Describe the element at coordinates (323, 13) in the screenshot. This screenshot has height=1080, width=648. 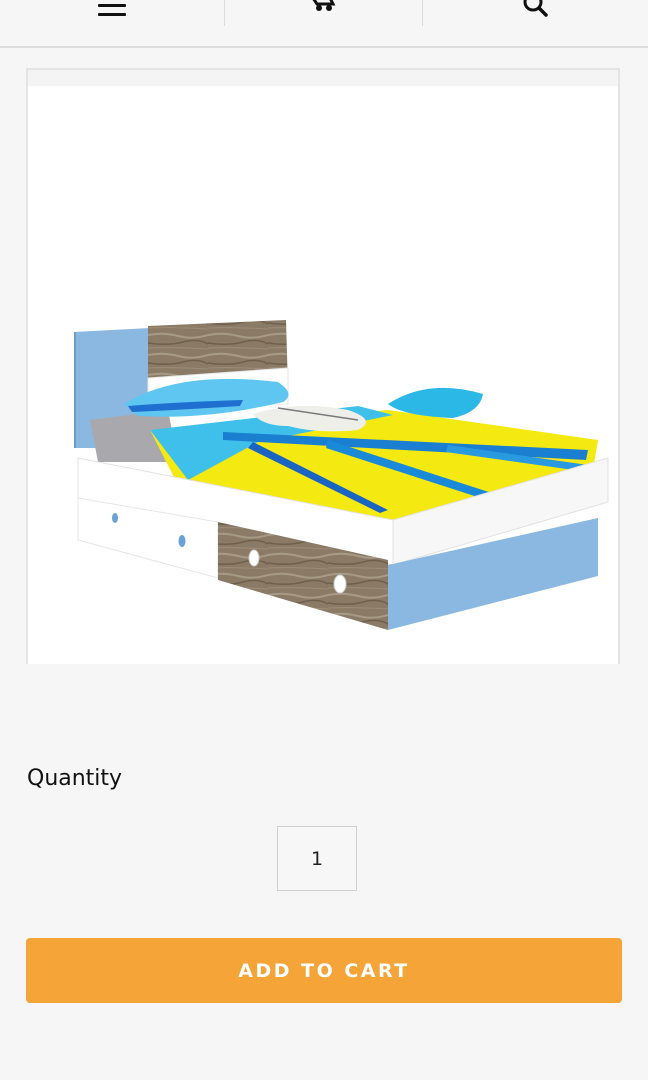
I see `cart-button` at that location.